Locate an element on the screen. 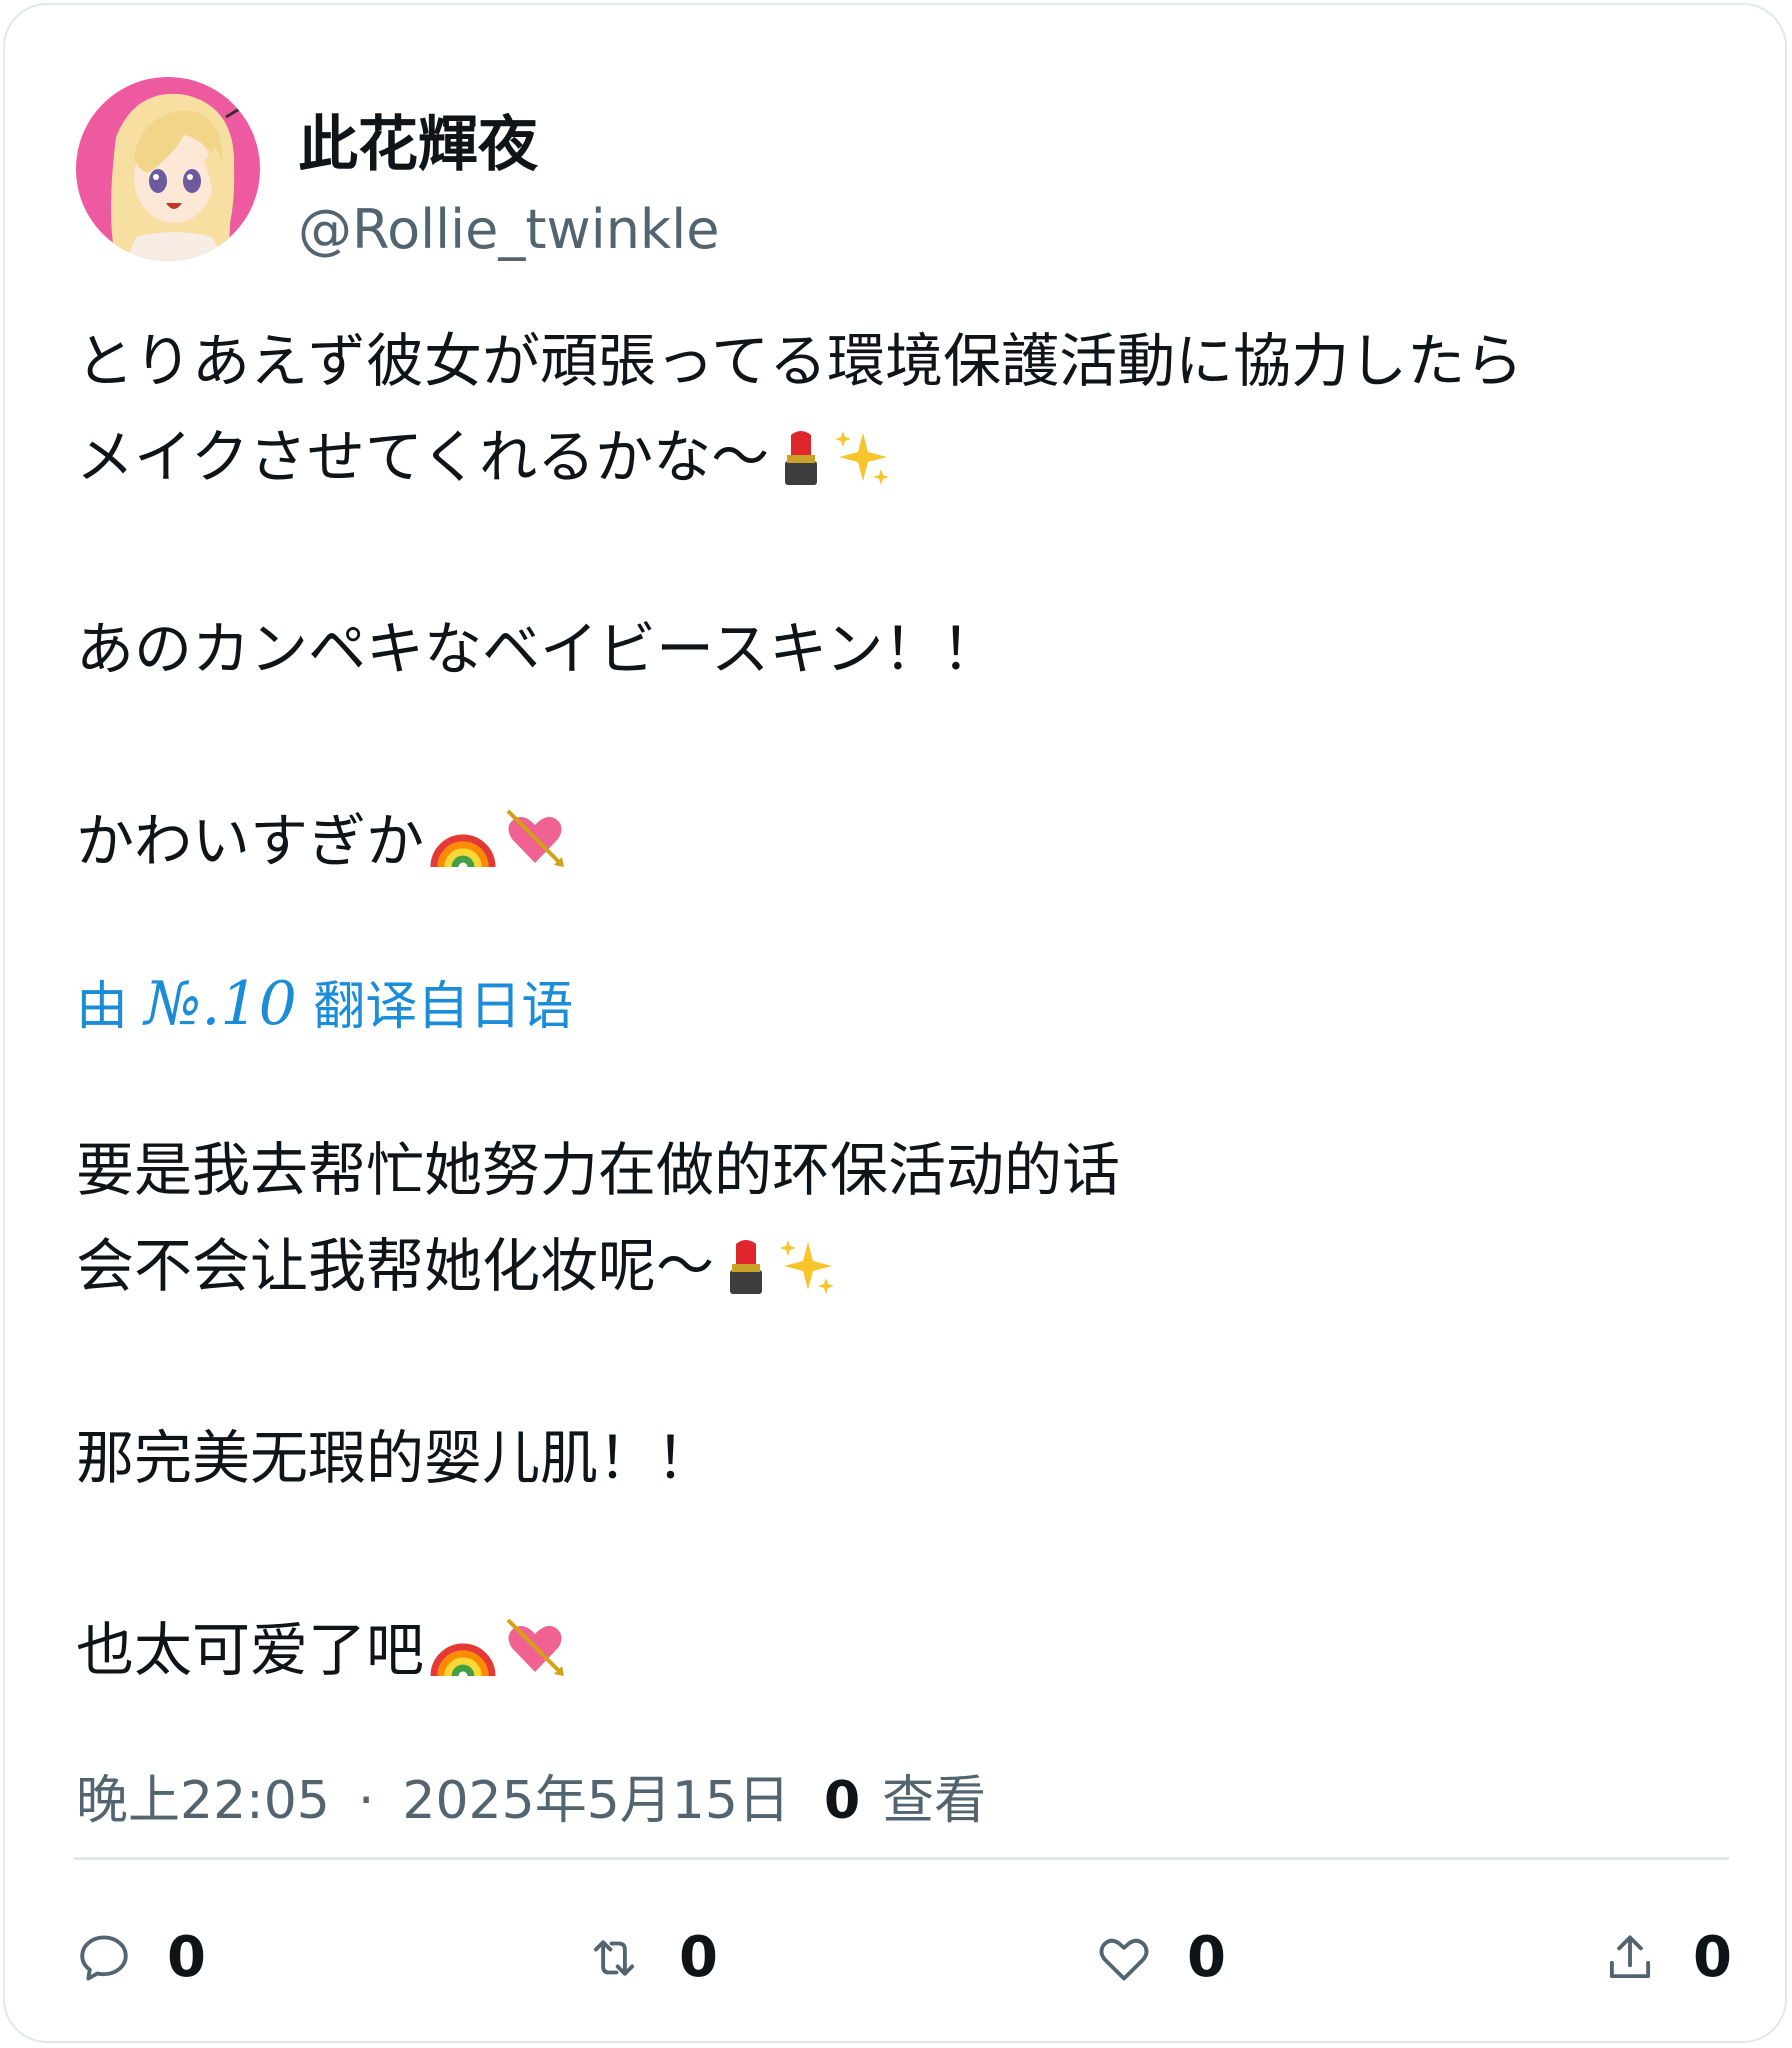 This screenshot has width=1792, height=2048. divider is located at coordinates (901, 1858).